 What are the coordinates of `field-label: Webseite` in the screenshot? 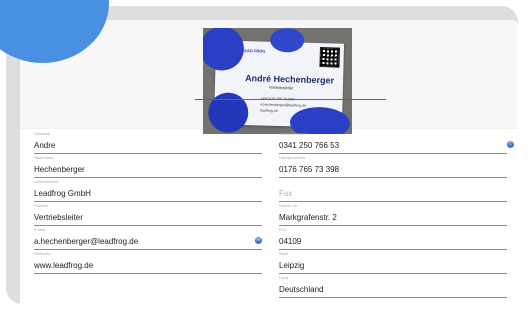 It's located at (42, 253).